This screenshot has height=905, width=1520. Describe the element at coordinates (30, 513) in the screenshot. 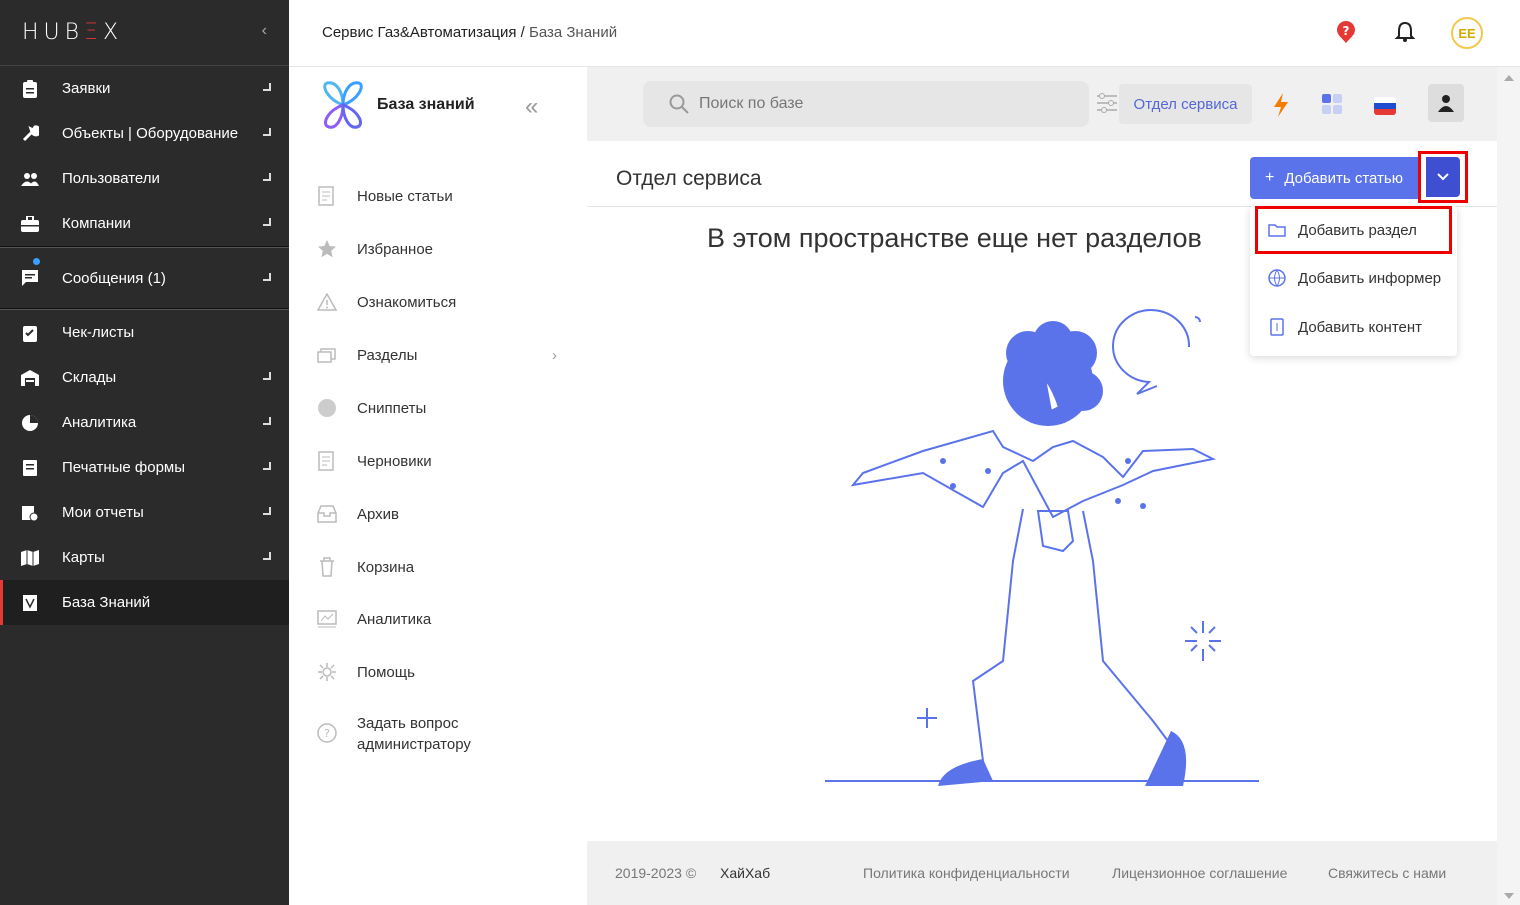

I see `reports-icon` at that location.